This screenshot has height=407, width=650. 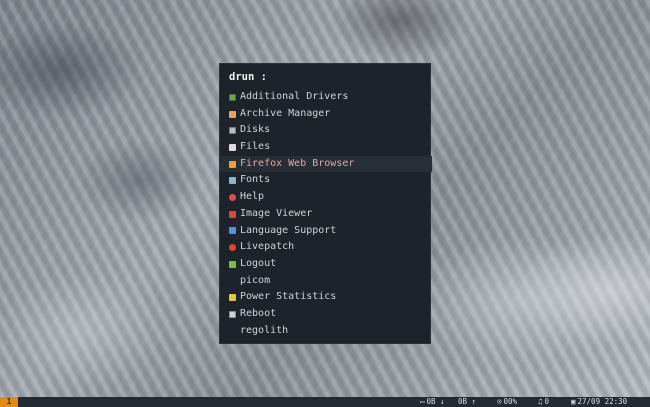 I want to click on launcher-item: picom, so click(x=326, y=281).